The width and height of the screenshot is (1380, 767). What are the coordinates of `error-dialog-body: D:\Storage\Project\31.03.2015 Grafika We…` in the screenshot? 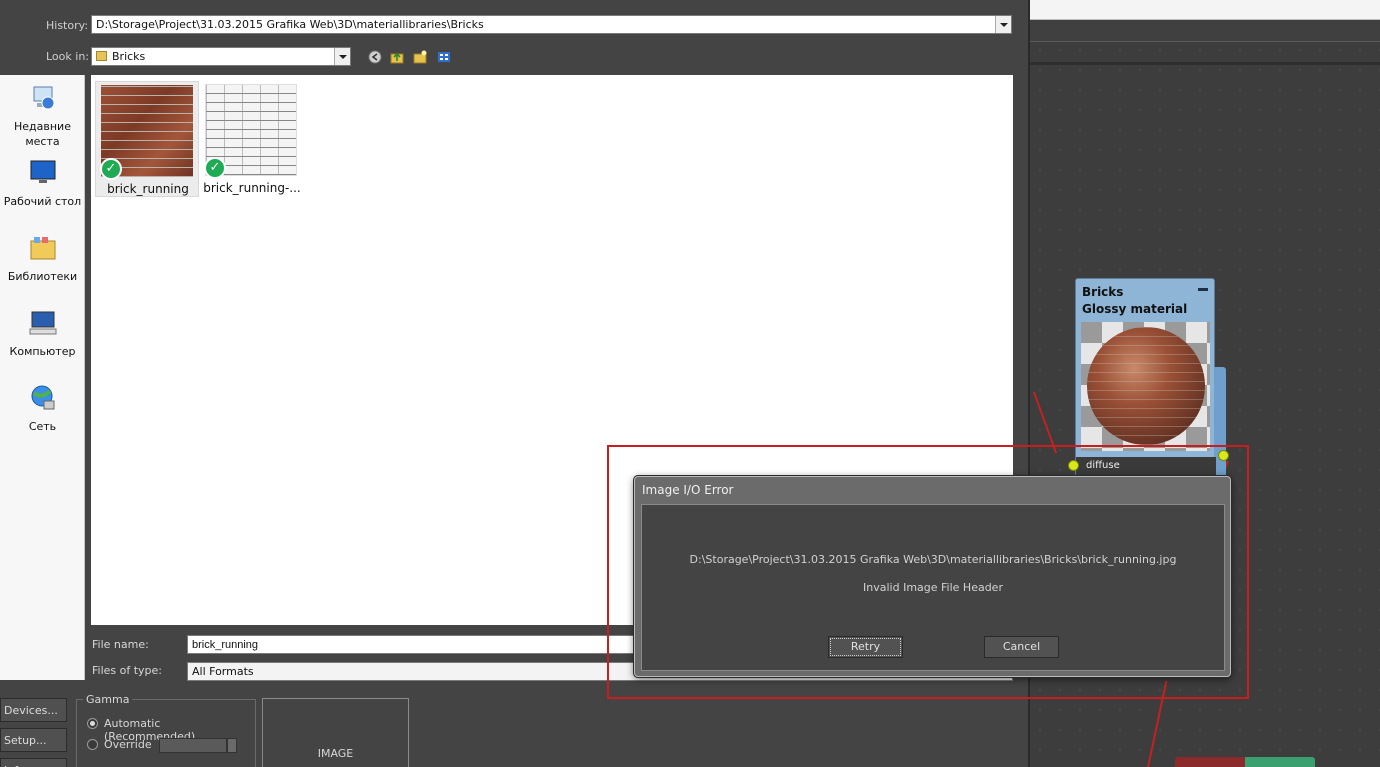 It's located at (933, 587).